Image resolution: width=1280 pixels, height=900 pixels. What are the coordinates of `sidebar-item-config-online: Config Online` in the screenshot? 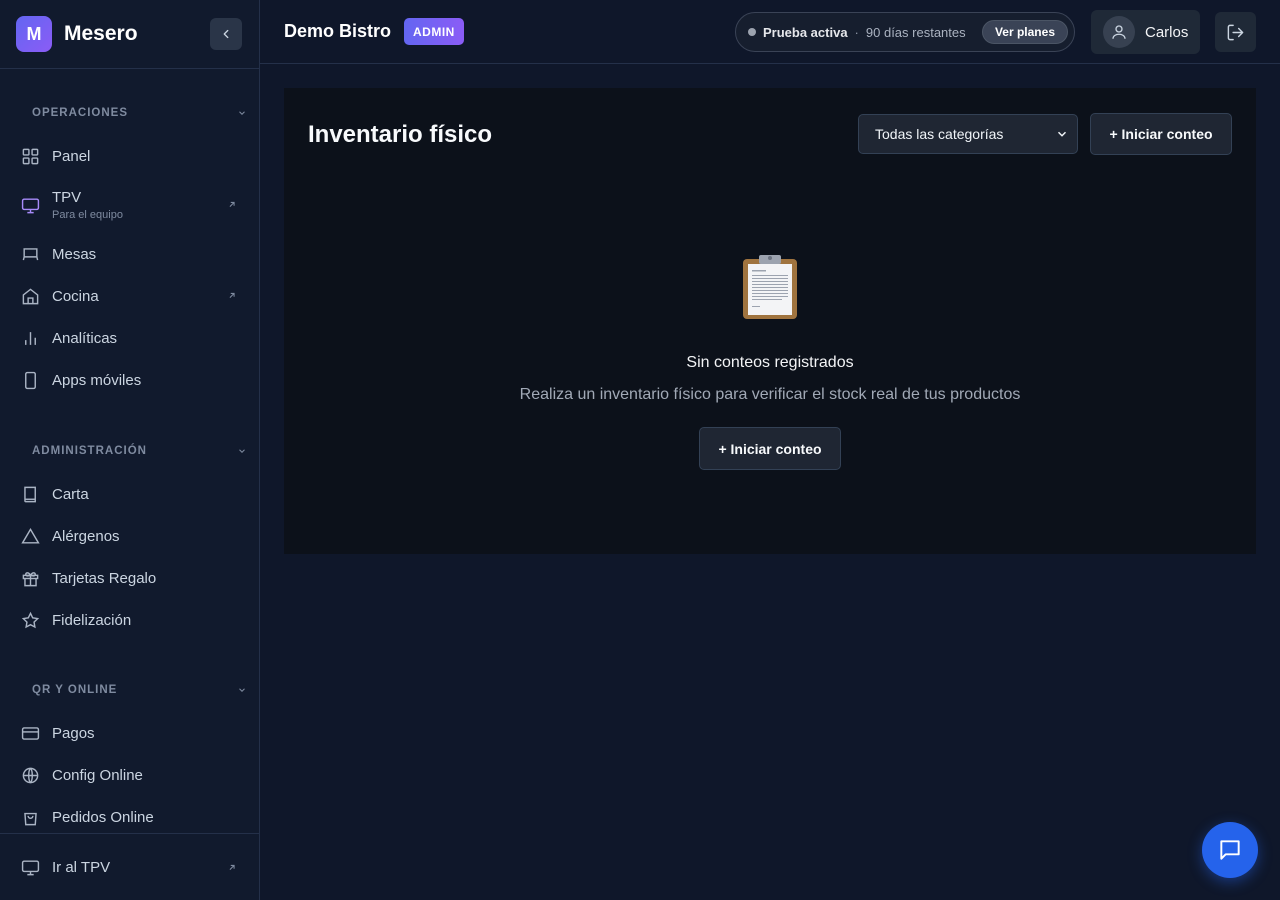 It's located at (129, 775).